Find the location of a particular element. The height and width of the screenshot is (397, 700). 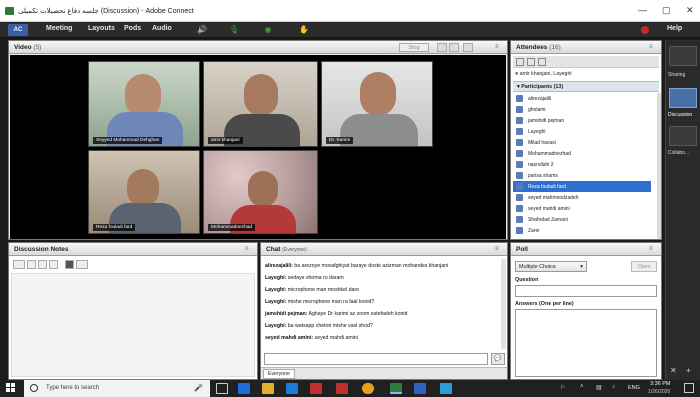

clock-time: 3:36 PM is located at coordinates (660, 384).